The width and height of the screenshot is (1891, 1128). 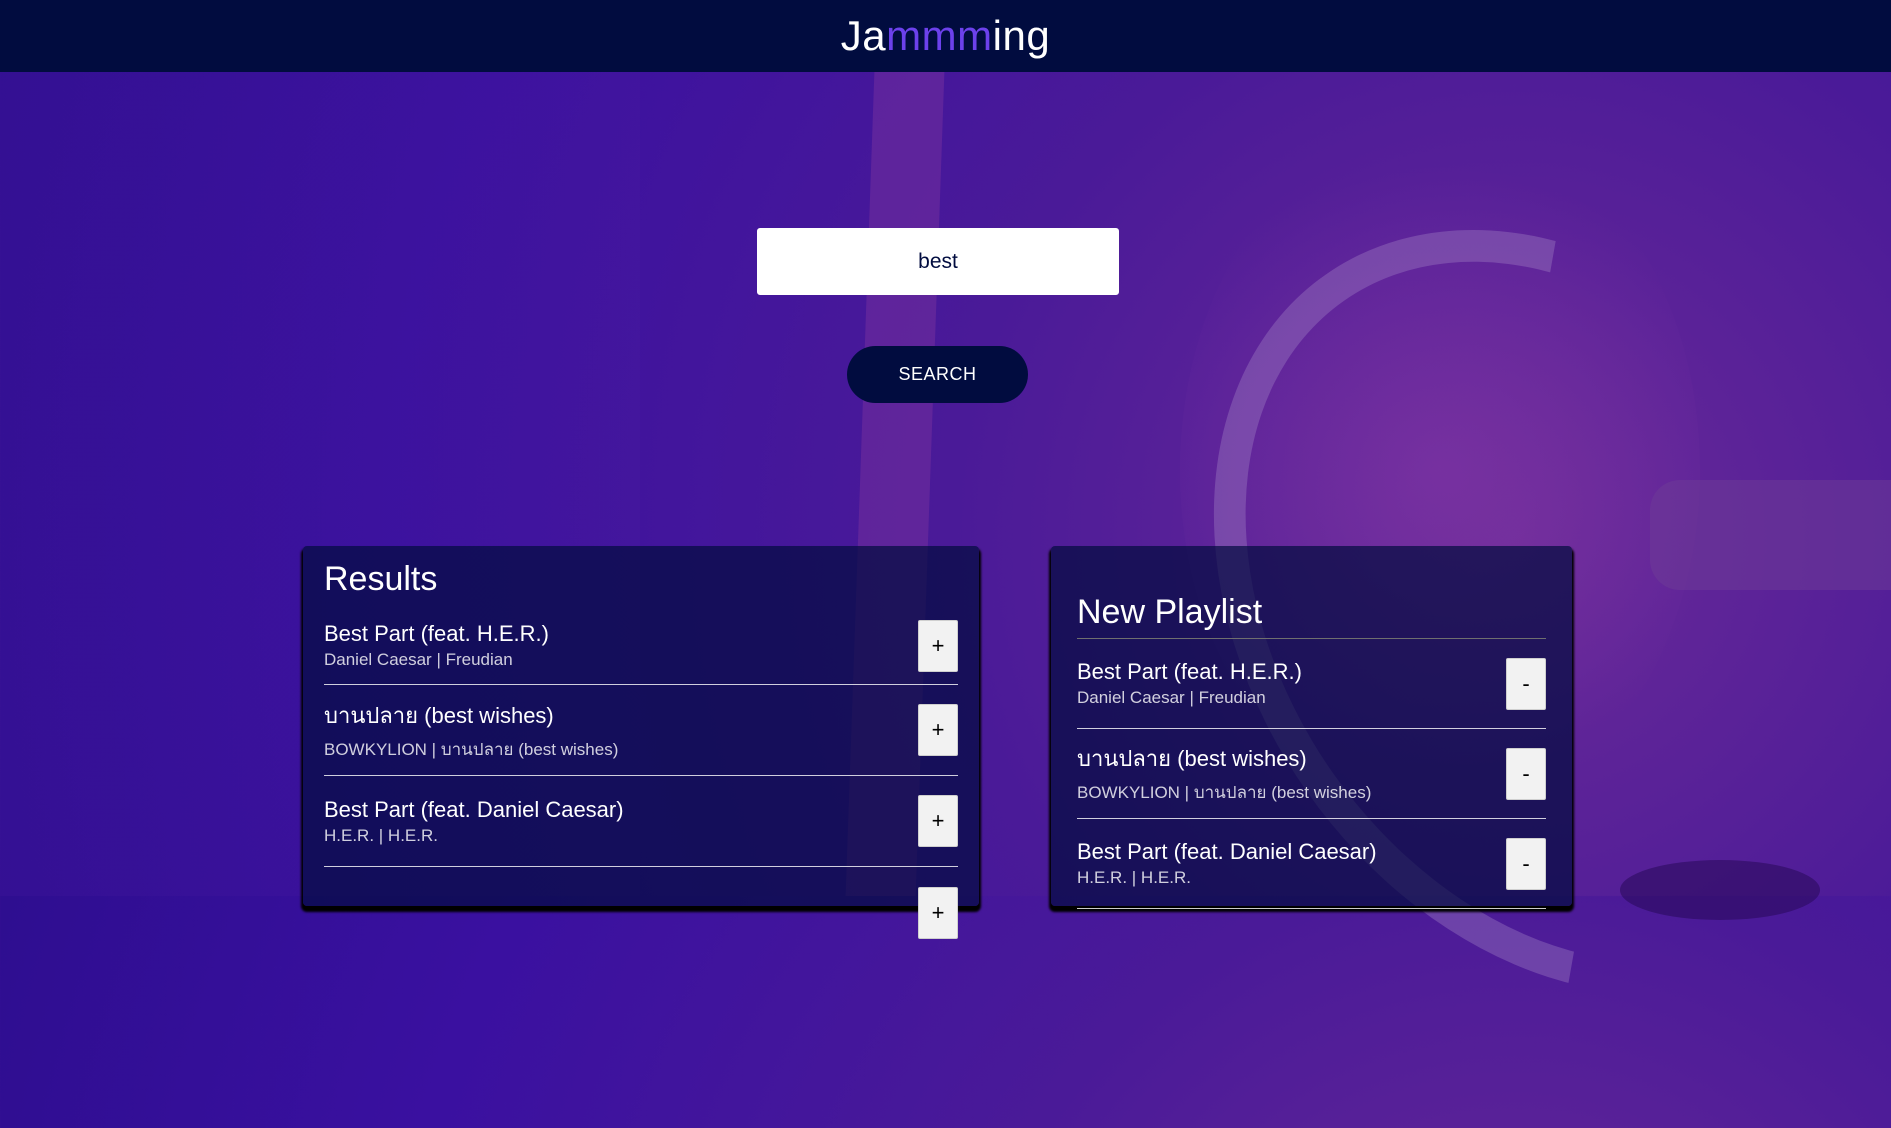 I want to click on search-input, so click(x=938, y=261).